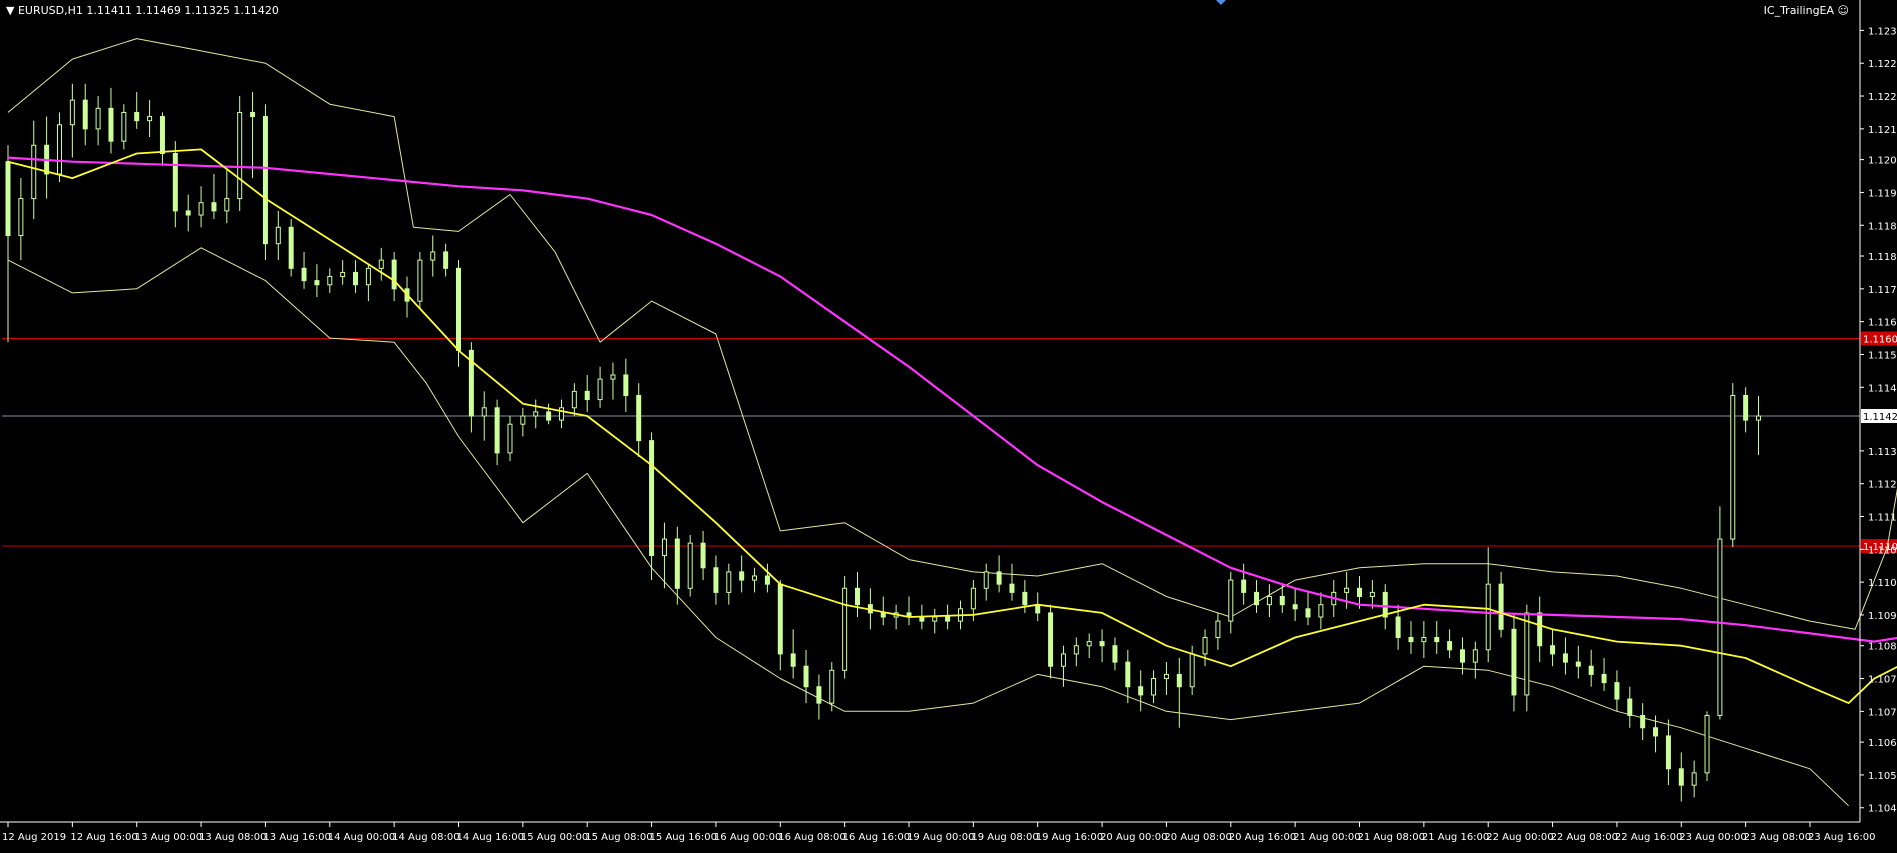 This screenshot has width=1897, height=853. What do you see at coordinates (1648, 837) in the screenshot?
I see `time-tick-label: 22 Aug 16:00` at bounding box center [1648, 837].